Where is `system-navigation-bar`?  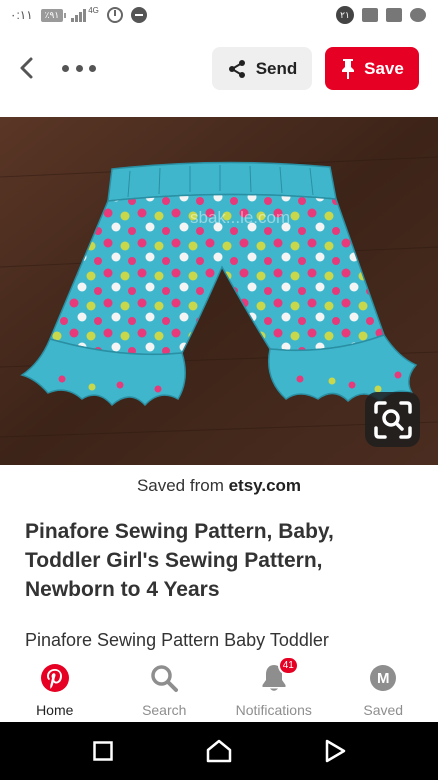 system-navigation-bar is located at coordinates (219, 751).